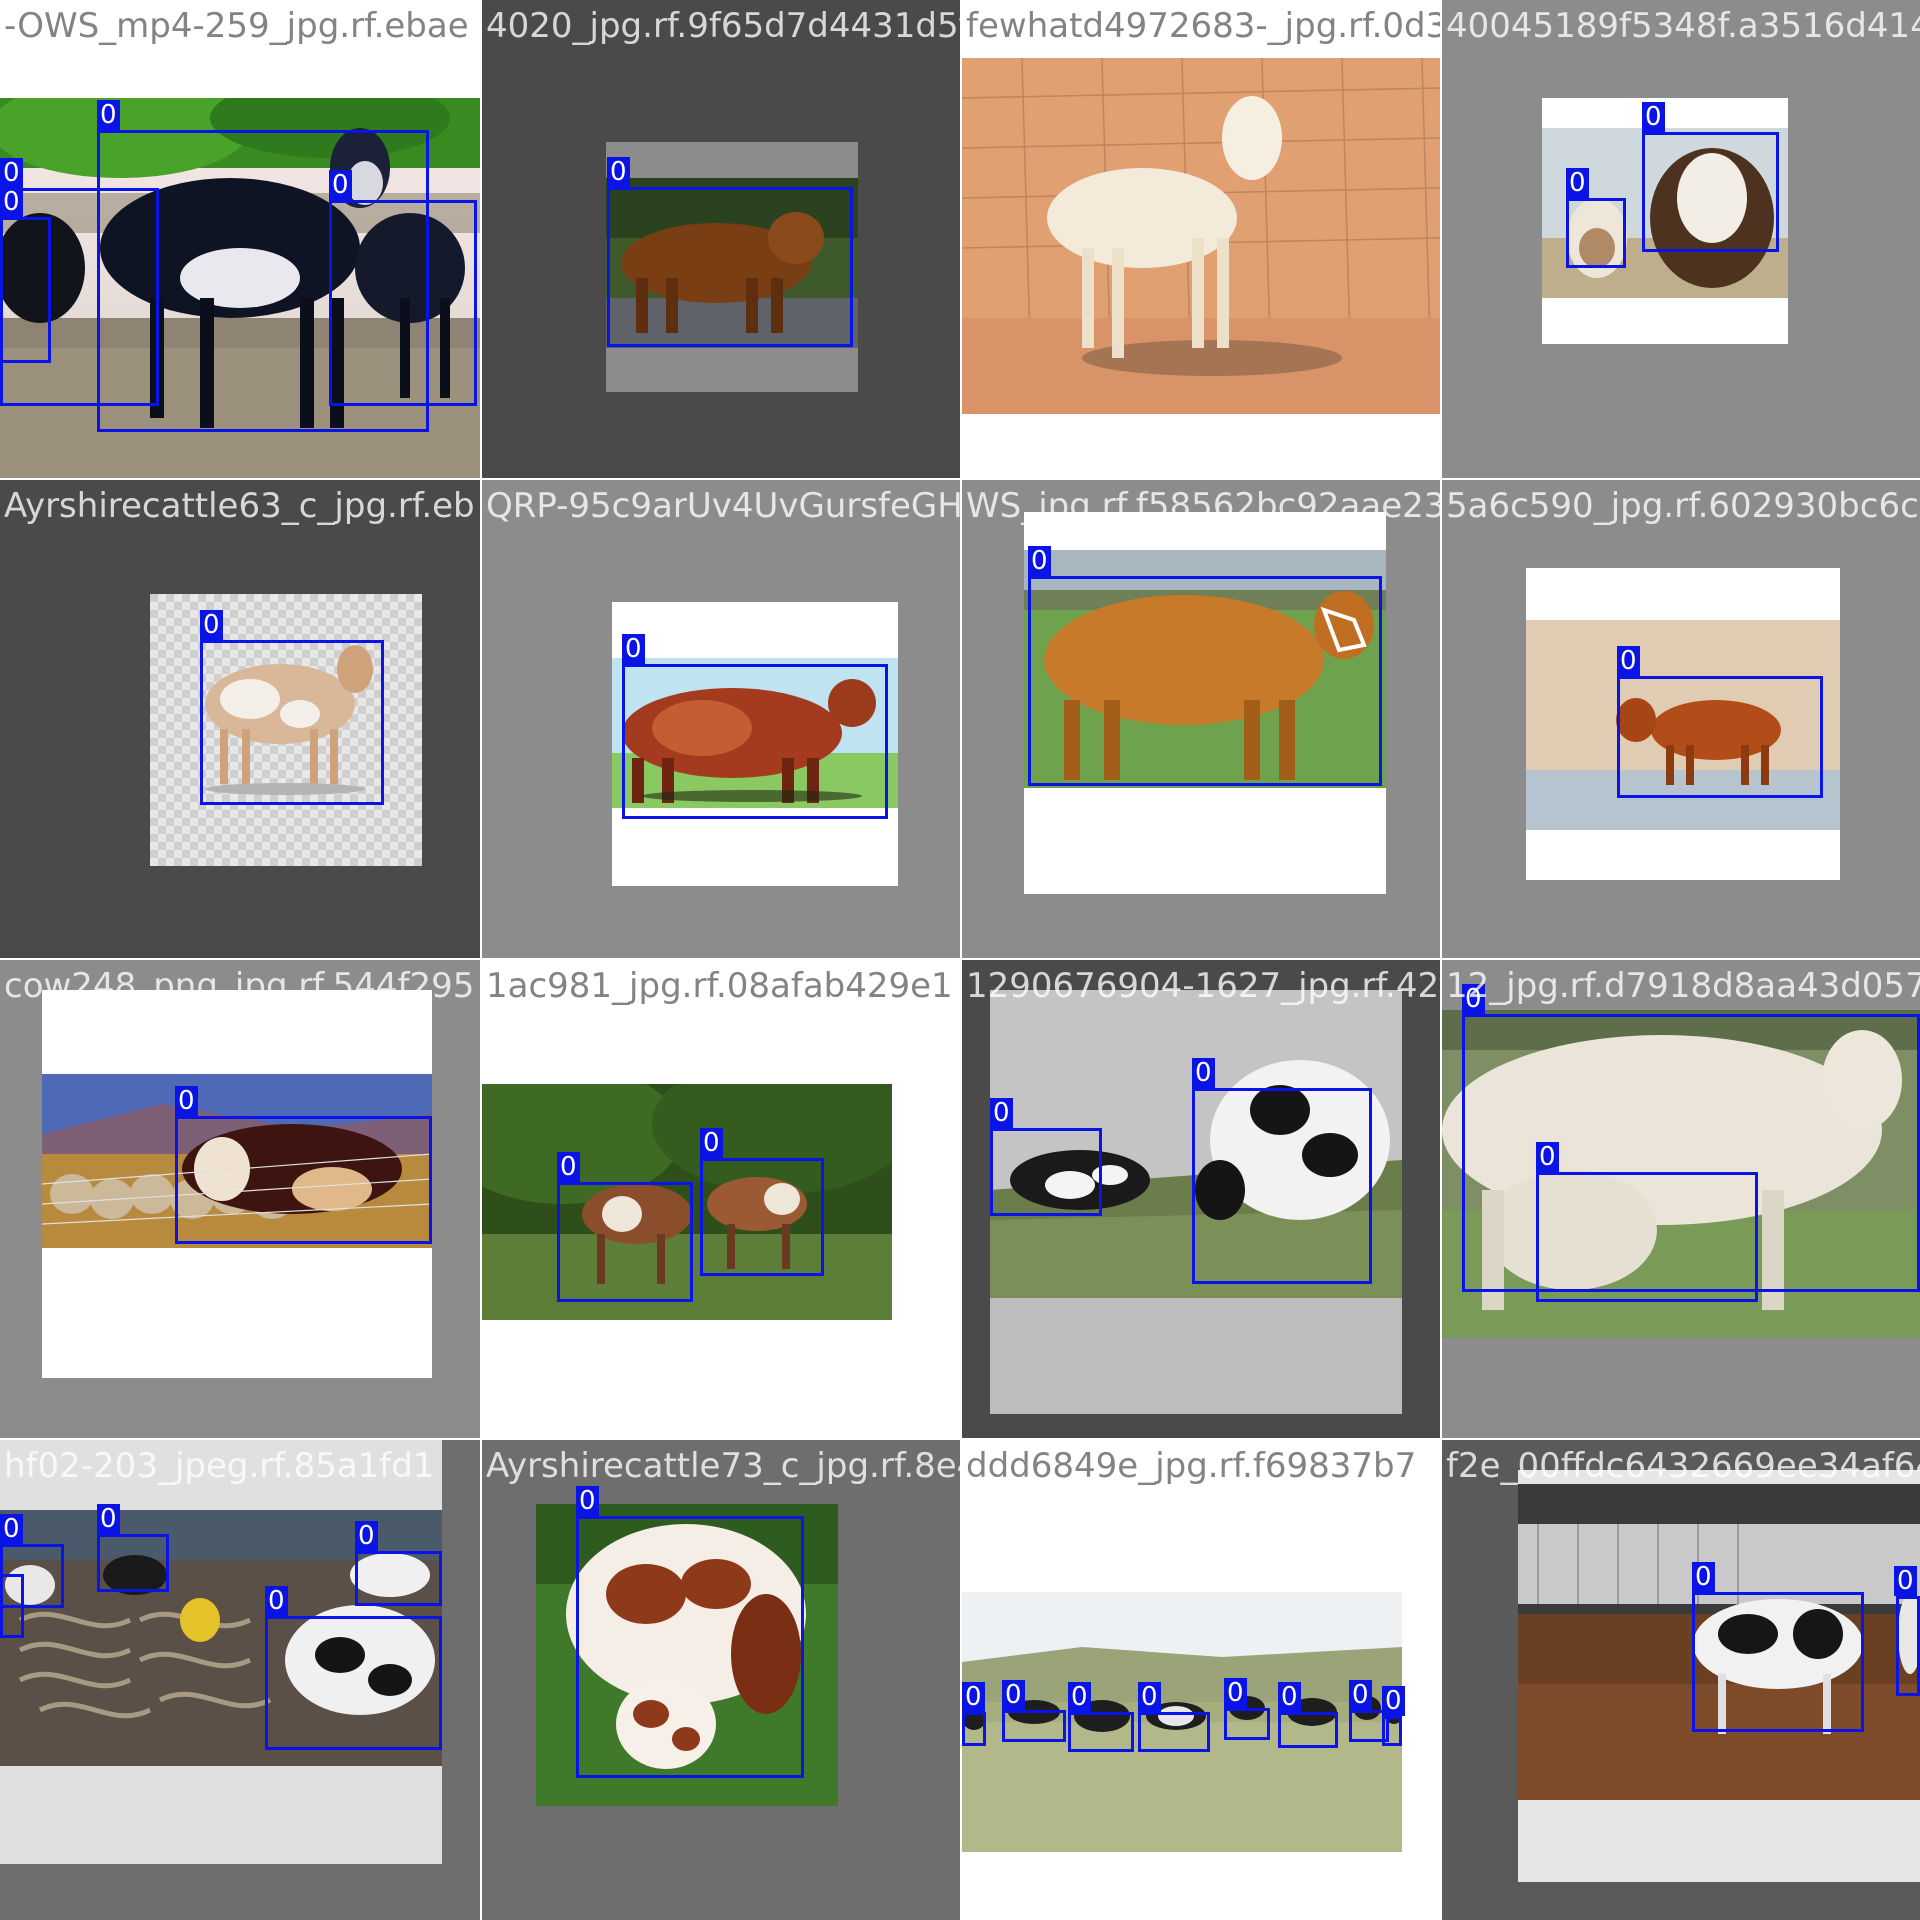 The image size is (1920, 1920). I want to click on tile-filename: ddd6849e_jpg.rf.f69837b7, so click(1191, 1466).